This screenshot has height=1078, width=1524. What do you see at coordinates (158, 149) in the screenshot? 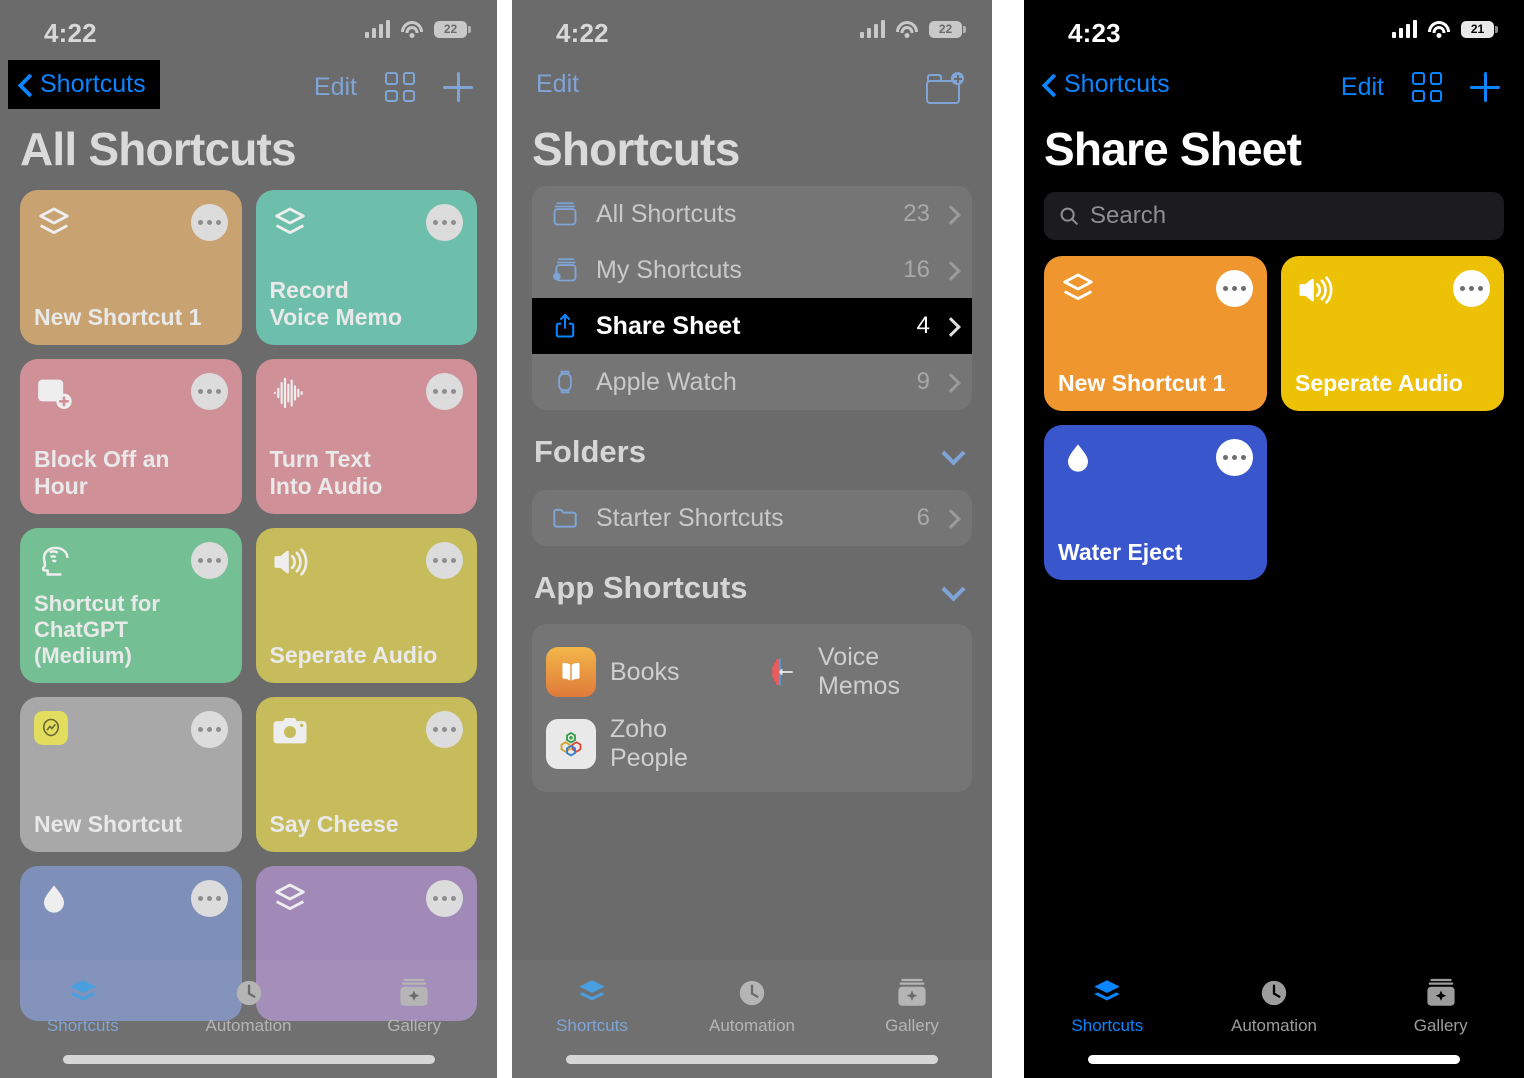
I see `page-title: All Shortcuts` at bounding box center [158, 149].